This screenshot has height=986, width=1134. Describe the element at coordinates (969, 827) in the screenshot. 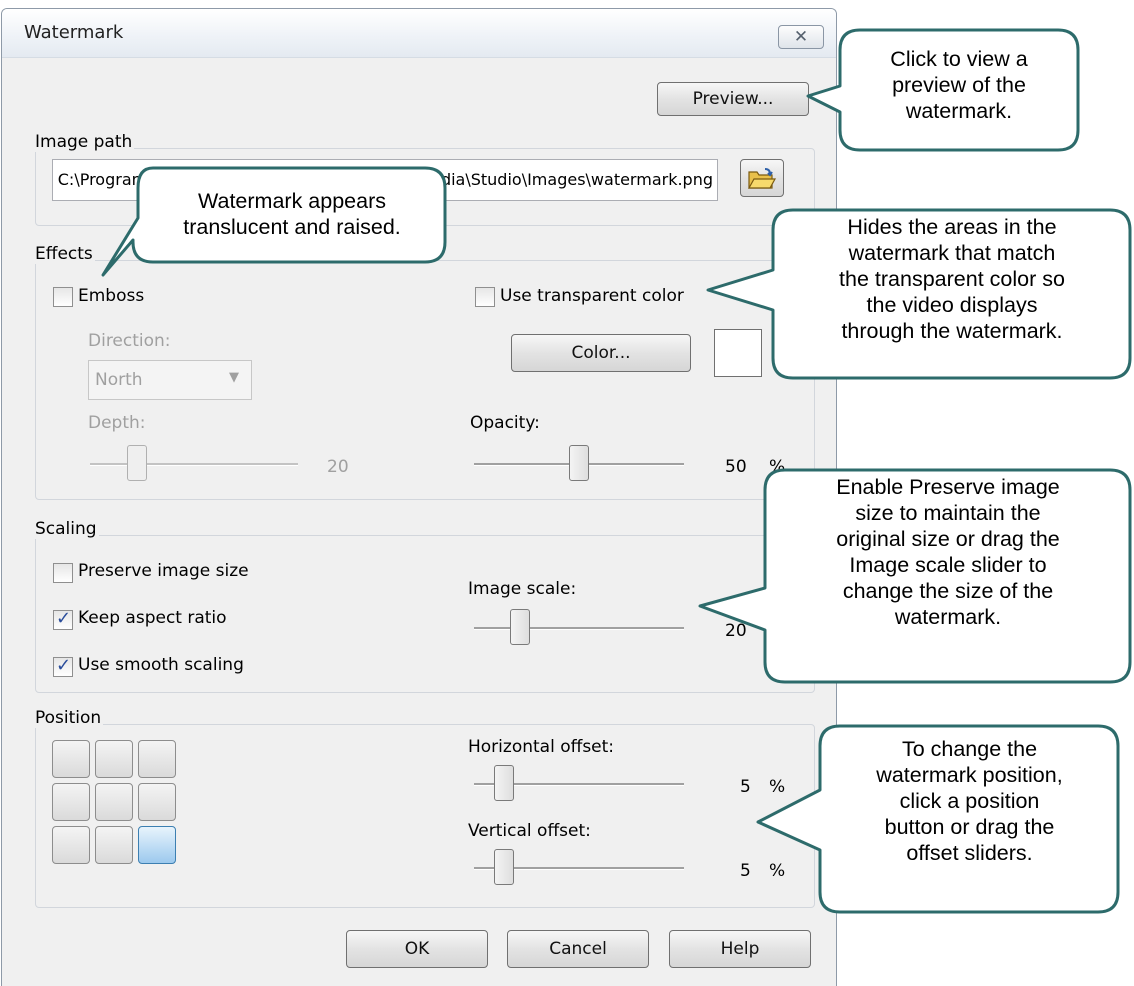

I see `callout-position-line: button or drag the` at that location.